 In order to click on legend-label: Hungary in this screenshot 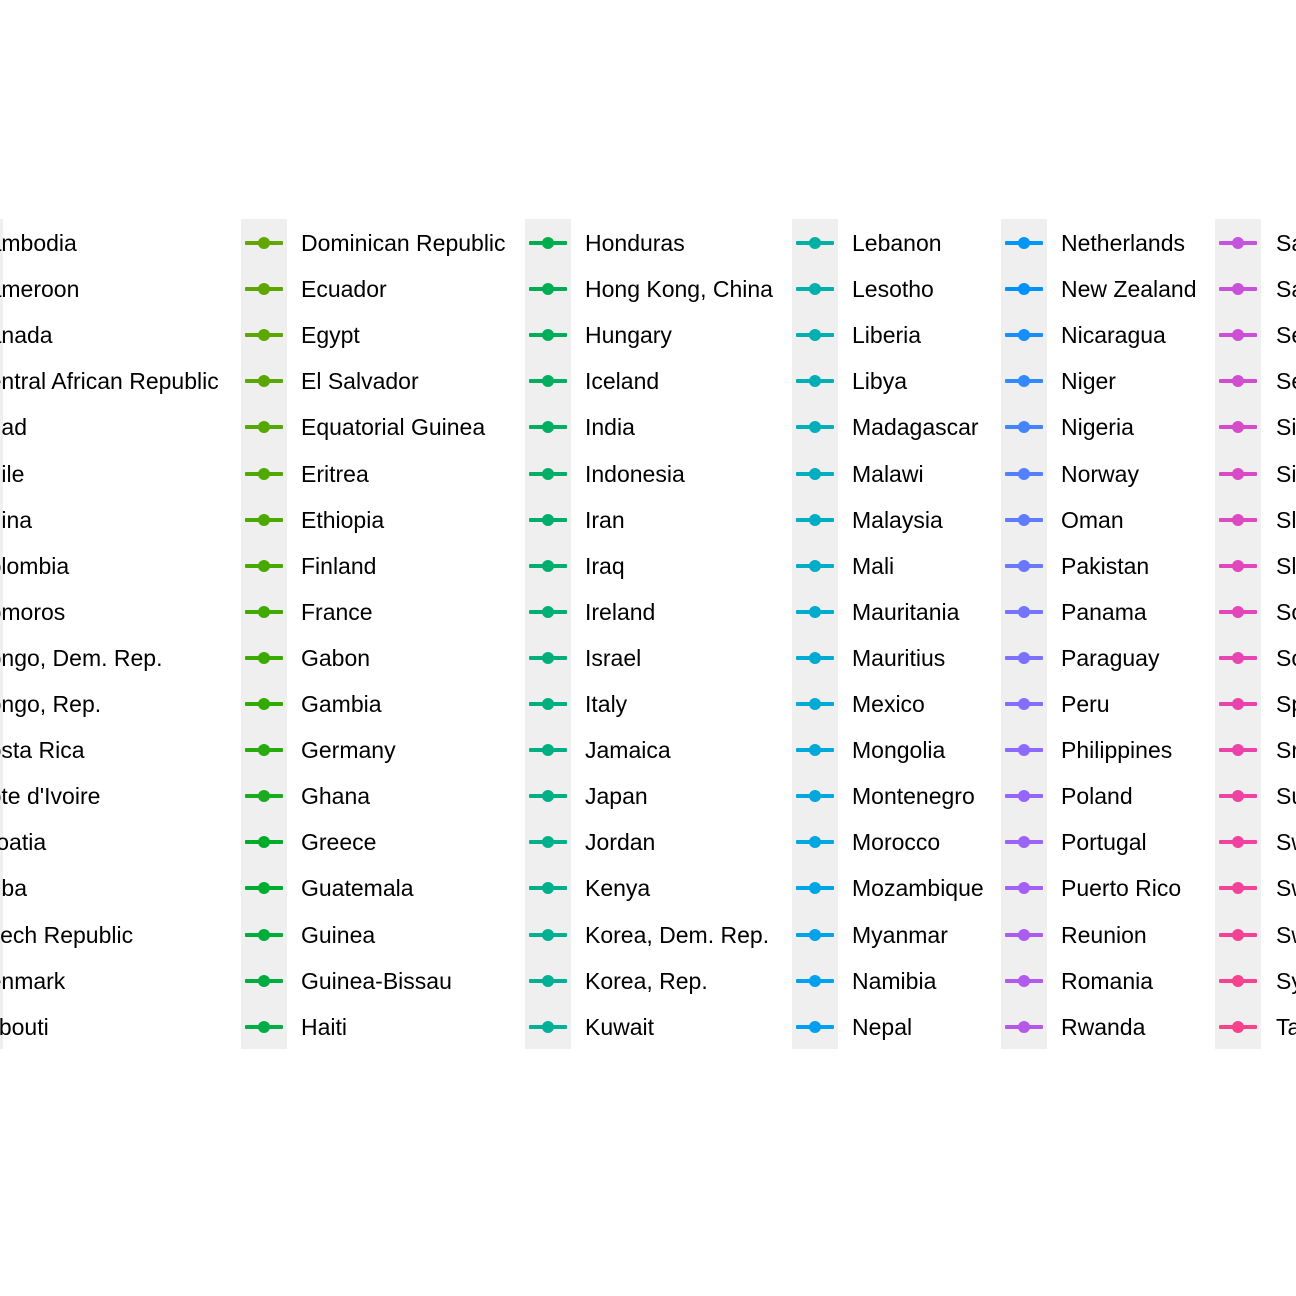, I will do `click(628, 335)`.